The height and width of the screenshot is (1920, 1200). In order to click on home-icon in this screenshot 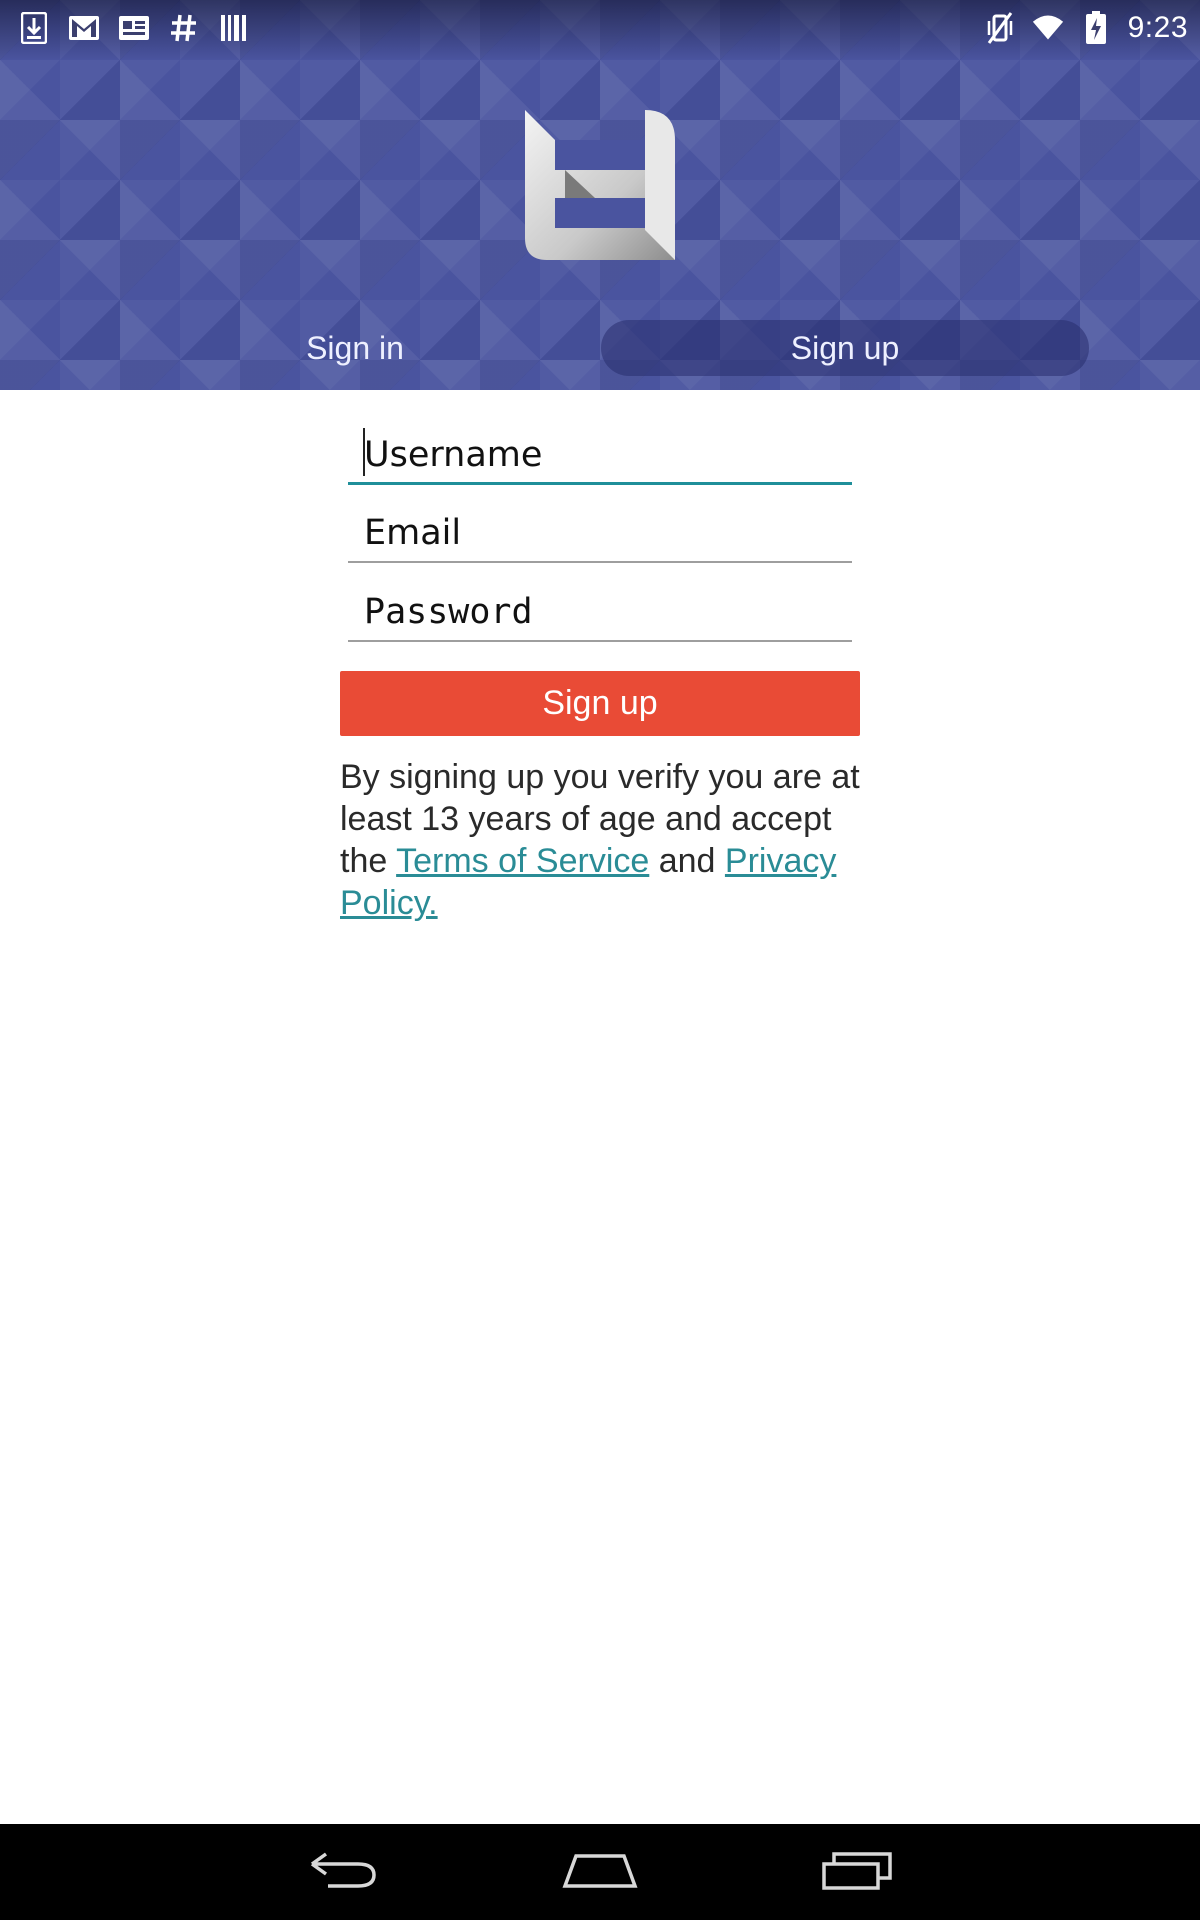, I will do `click(600, 1872)`.